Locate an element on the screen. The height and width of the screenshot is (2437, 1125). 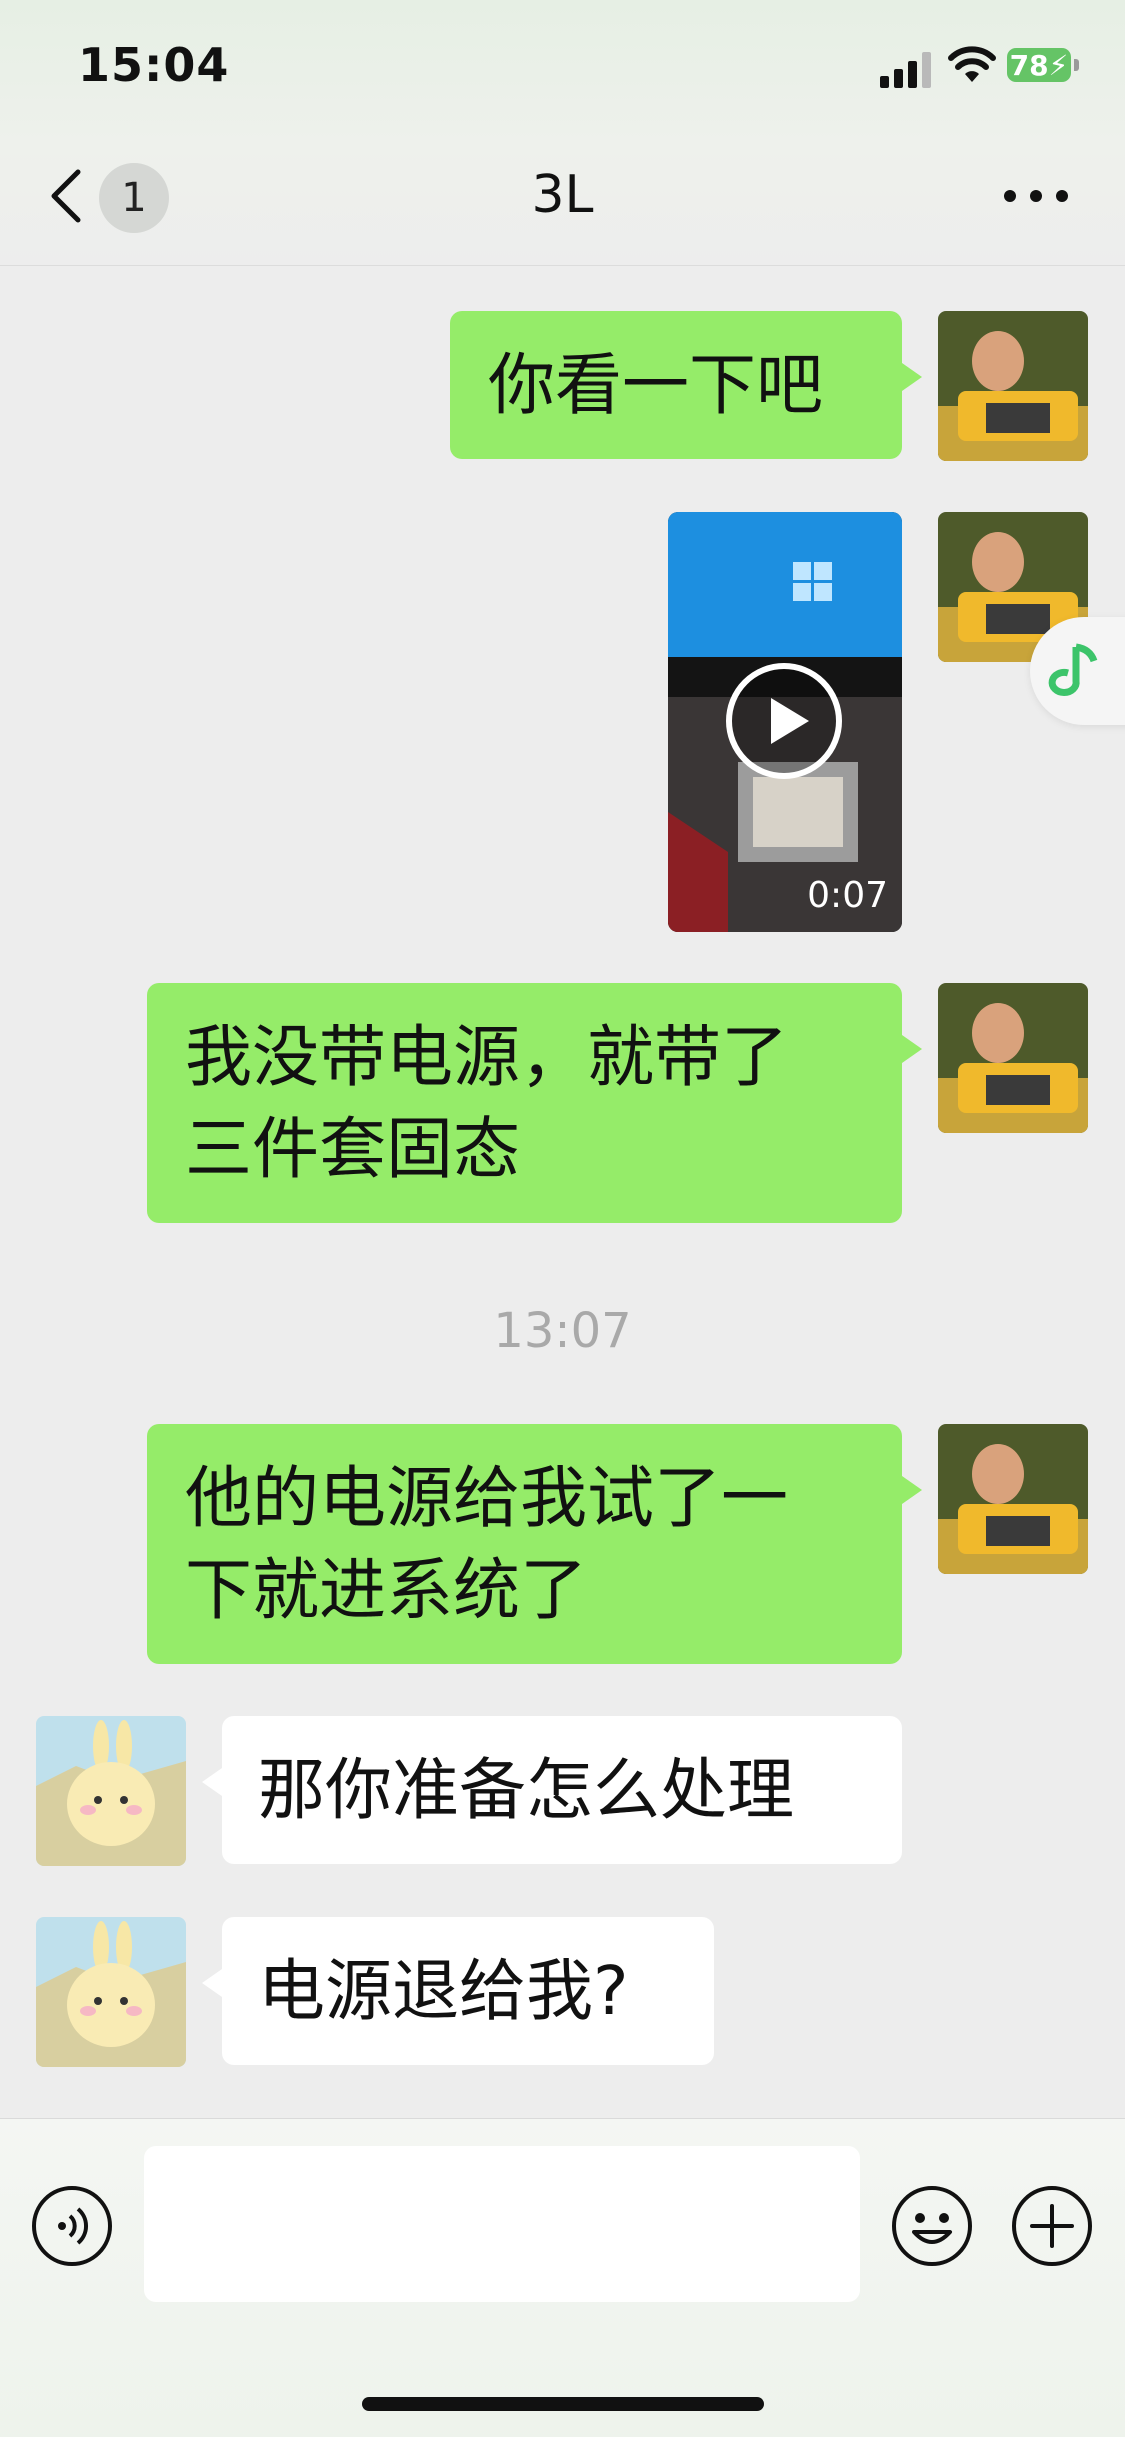
home-indicator is located at coordinates (563, 2404).